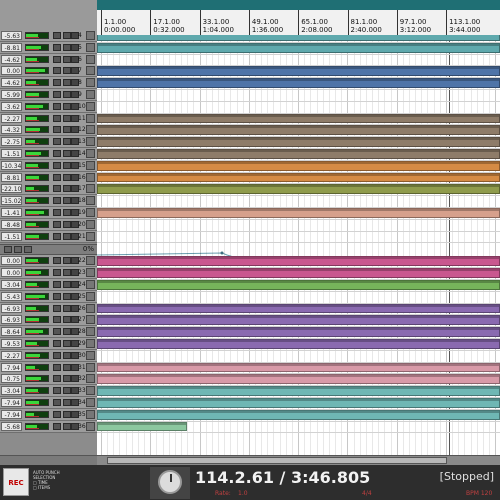 This screenshot has width=500, height=500. What do you see at coordinates (11, 355) in the screenshot?
I see `track-volume-field: -2.27` at bounding box center [11, 355].